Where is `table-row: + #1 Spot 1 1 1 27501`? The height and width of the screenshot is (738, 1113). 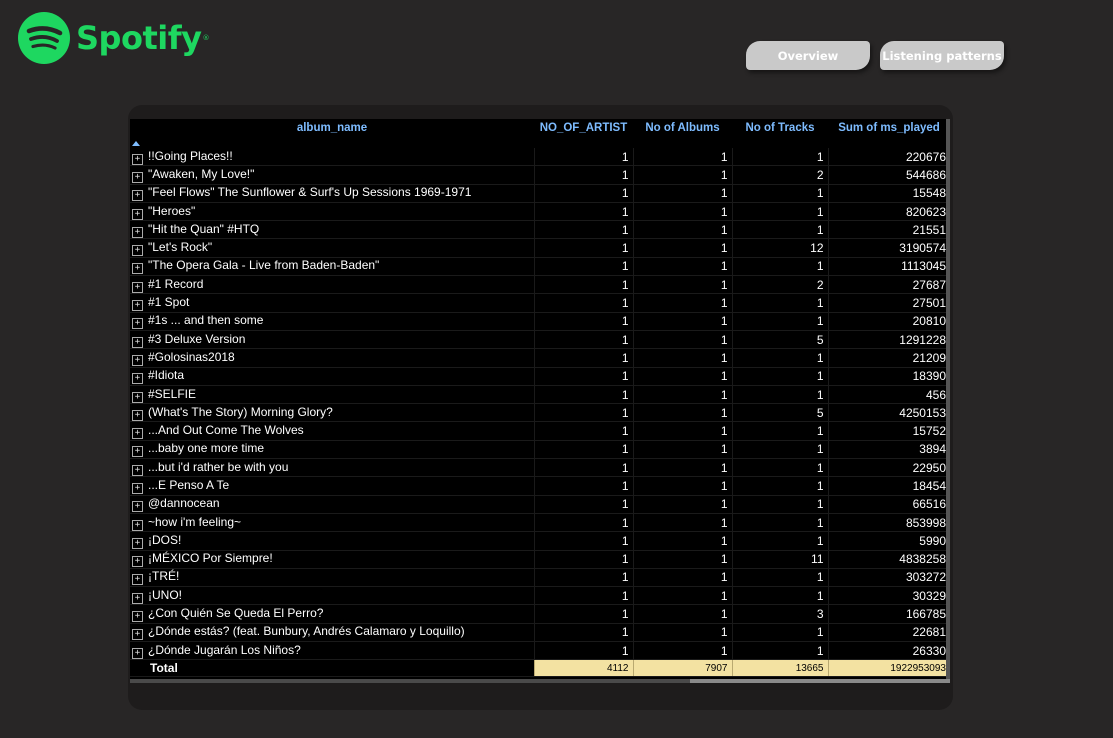
table-row: + #1 Spot 1 1 1 27501 is located at coordinates (540, 303).